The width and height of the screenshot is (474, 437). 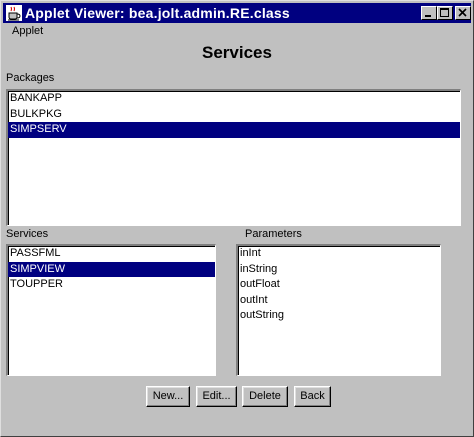 What do you see at coordinates (339, 285) in the screenshot?
I see `parameter-item-outfloat: outFloat` at bounding box center [339, 285].